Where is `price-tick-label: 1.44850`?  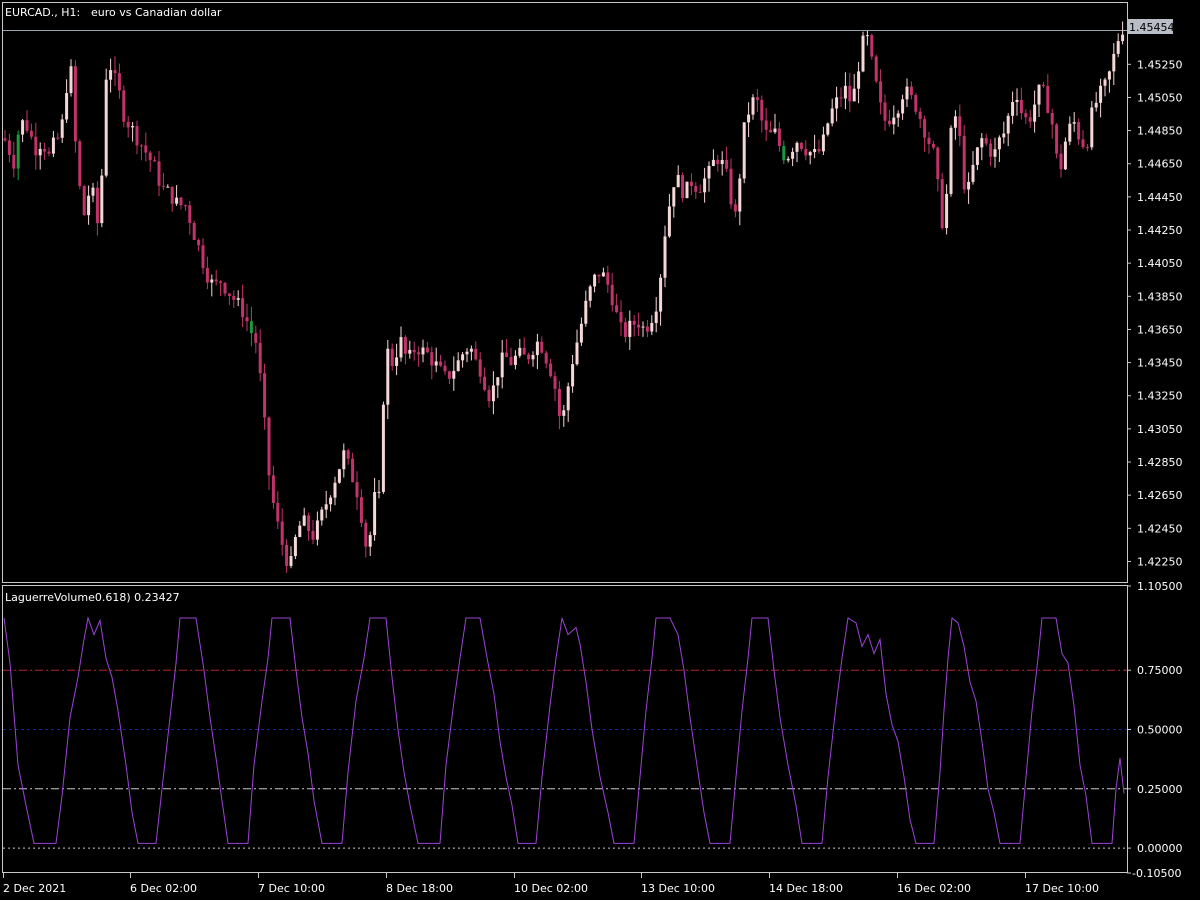 price-tick-label: 1.44850 is located at coordinates (1160, 131).